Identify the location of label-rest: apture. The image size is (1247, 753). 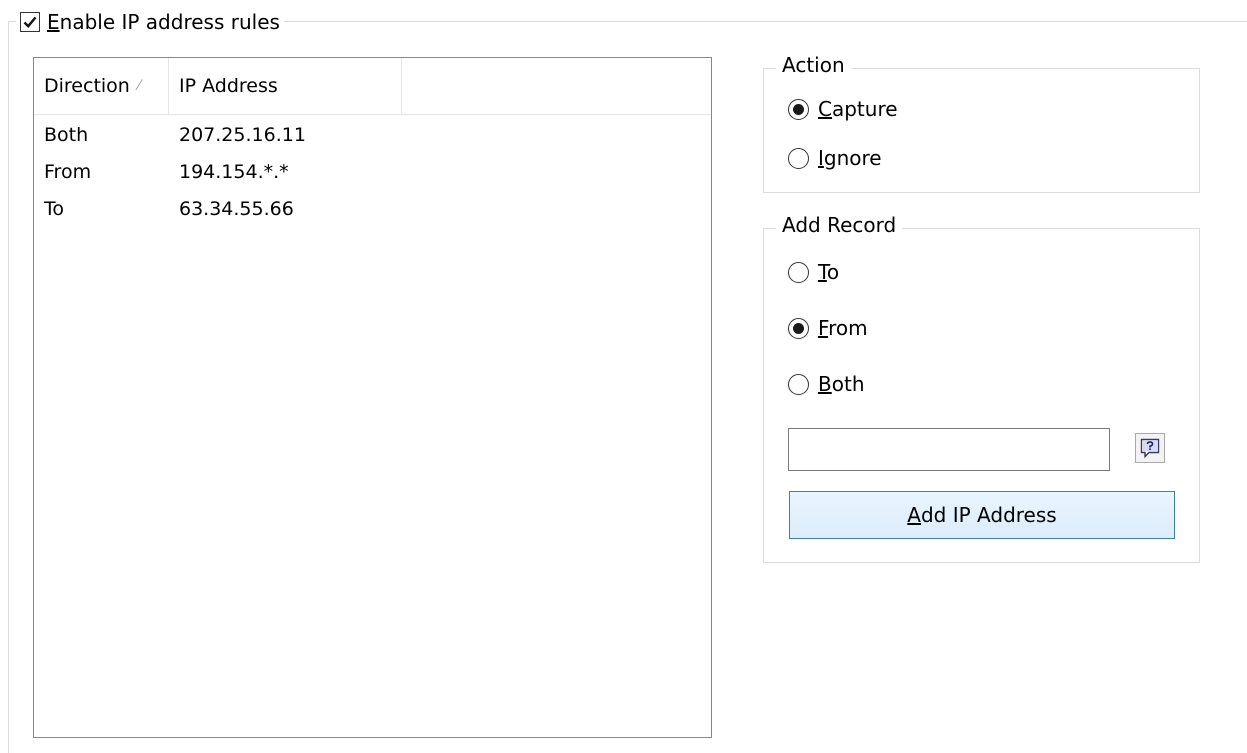
(864, 109).